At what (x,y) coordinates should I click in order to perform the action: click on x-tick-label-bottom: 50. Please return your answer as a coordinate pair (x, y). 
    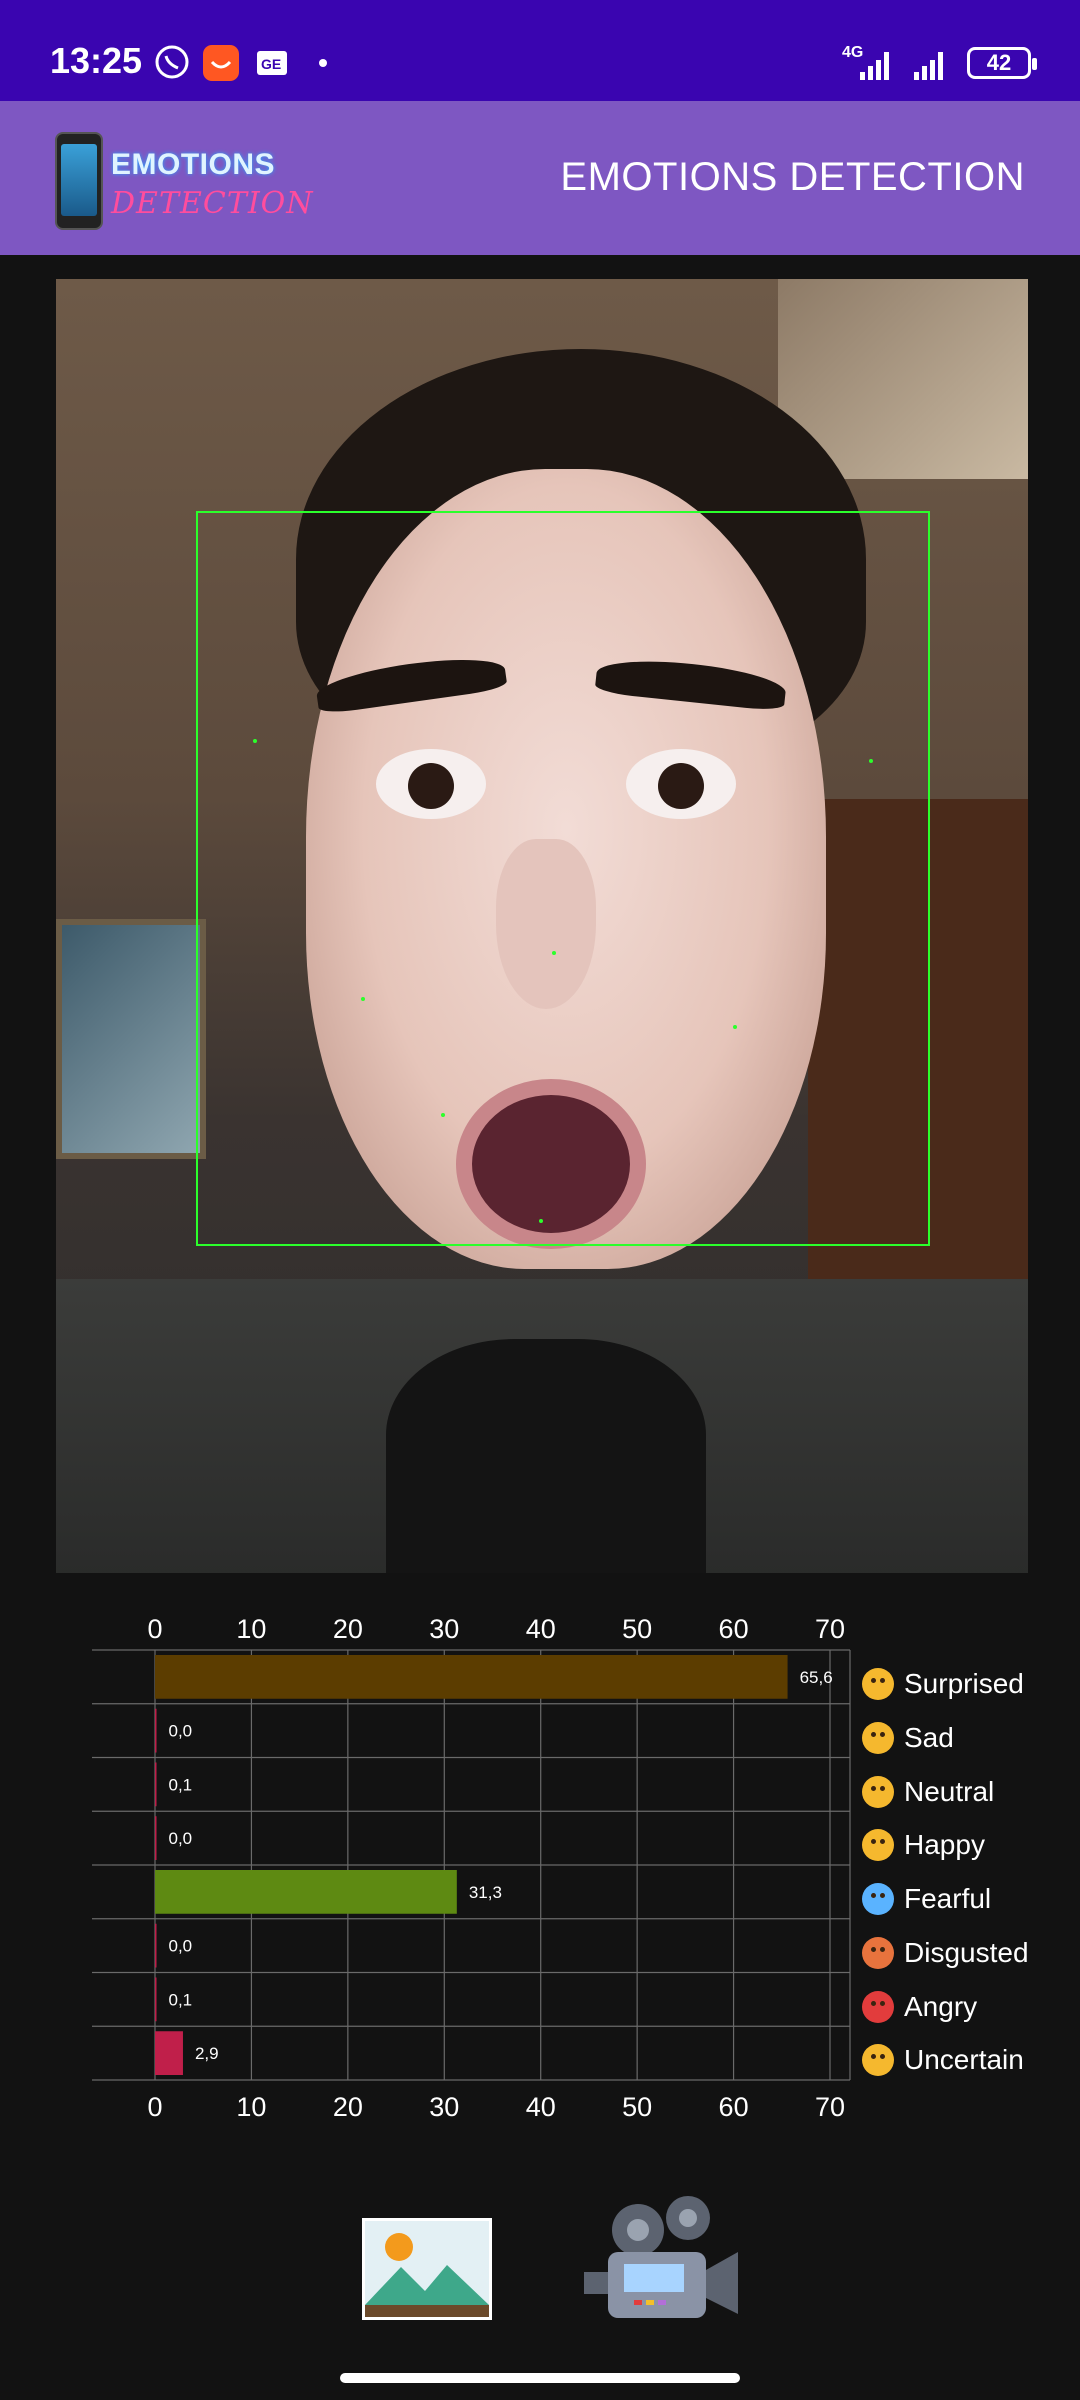
    Looking at the image, I should click on (637, 2107).